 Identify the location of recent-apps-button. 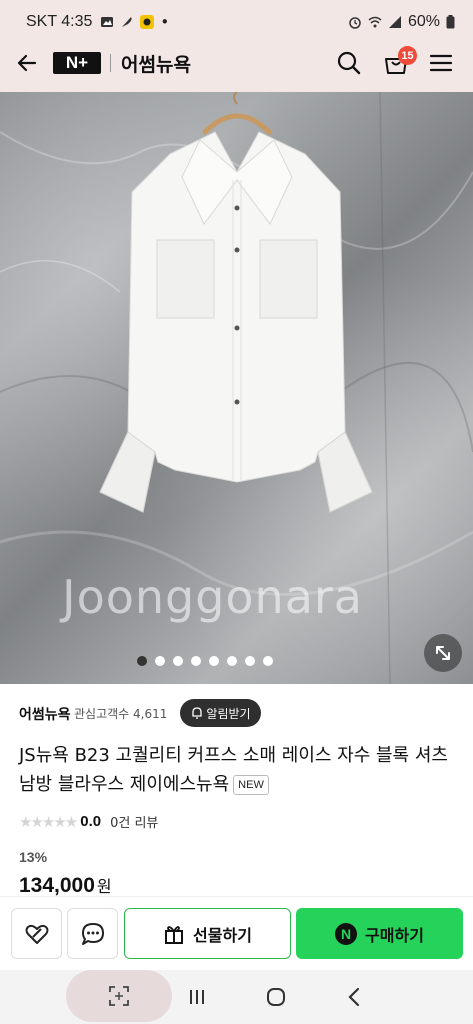
(197, 997).